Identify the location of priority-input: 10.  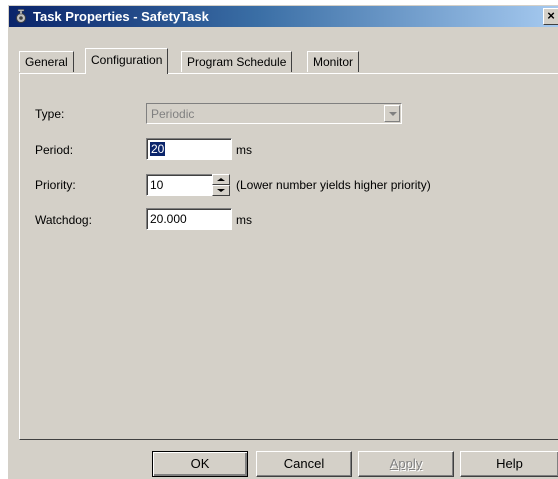
(180, 185).